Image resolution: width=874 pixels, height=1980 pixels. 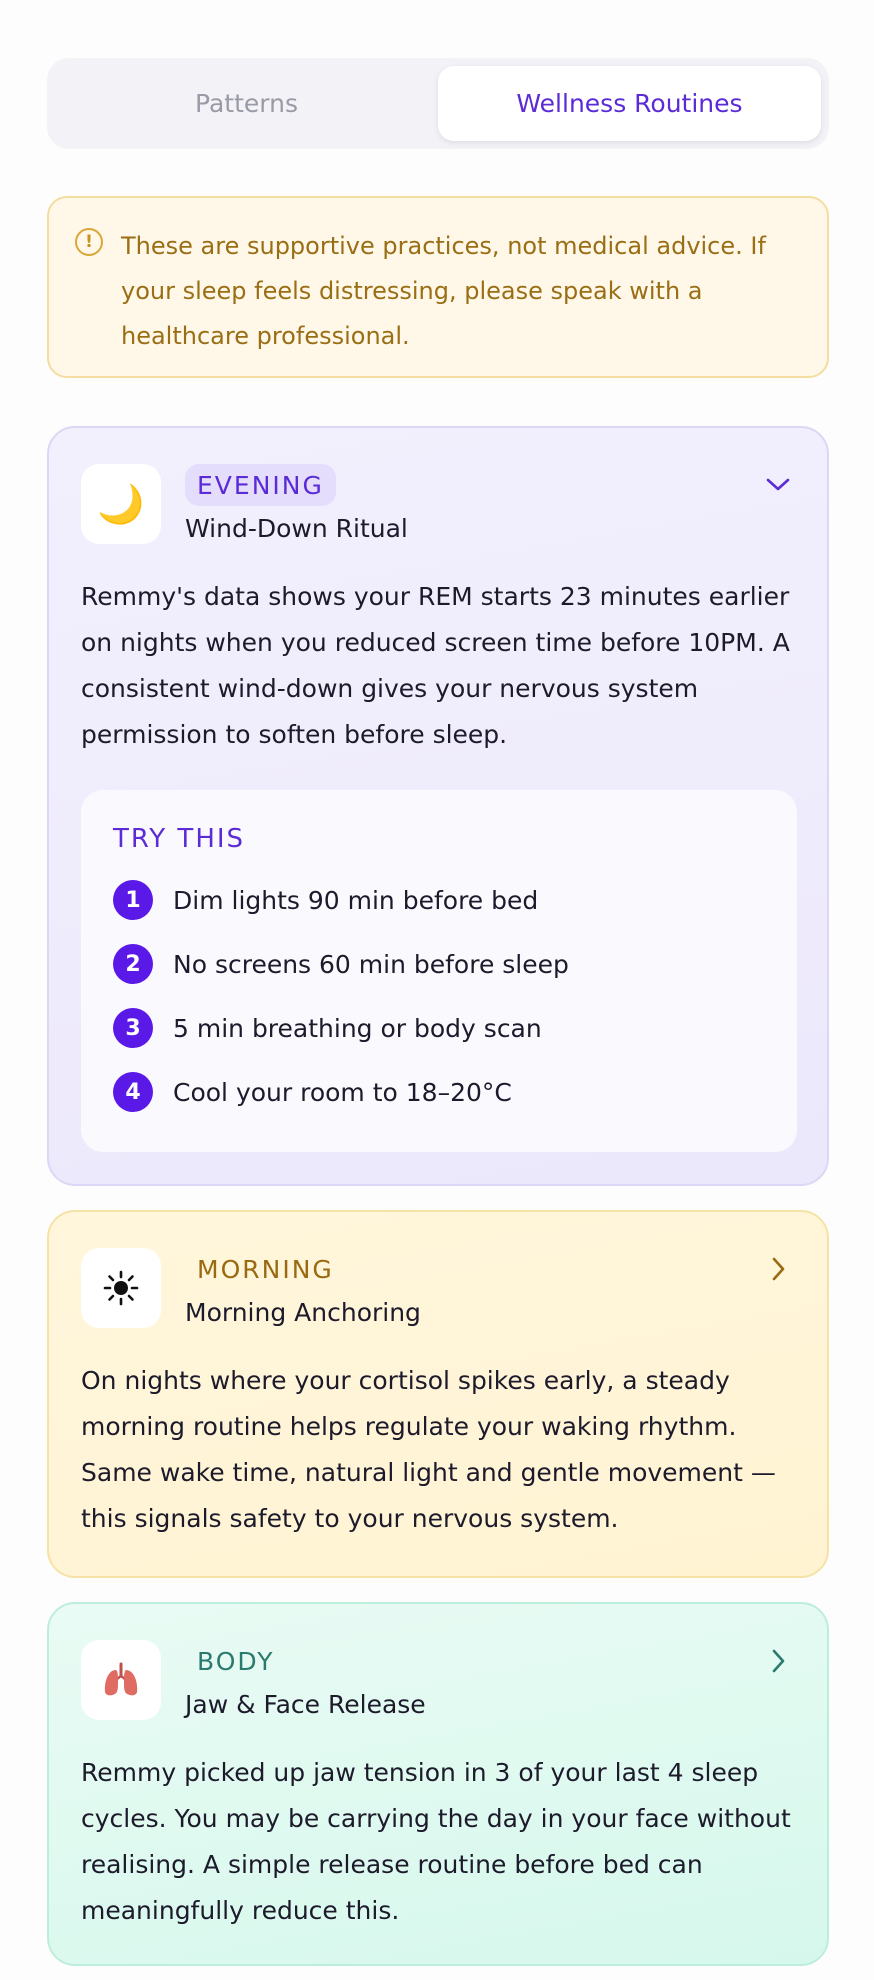 What do you see at coordinates (438, 1688) in the screenshot?
I see `card-header: BODY Jaw & Face Release` at bounding box center [438, 1688].